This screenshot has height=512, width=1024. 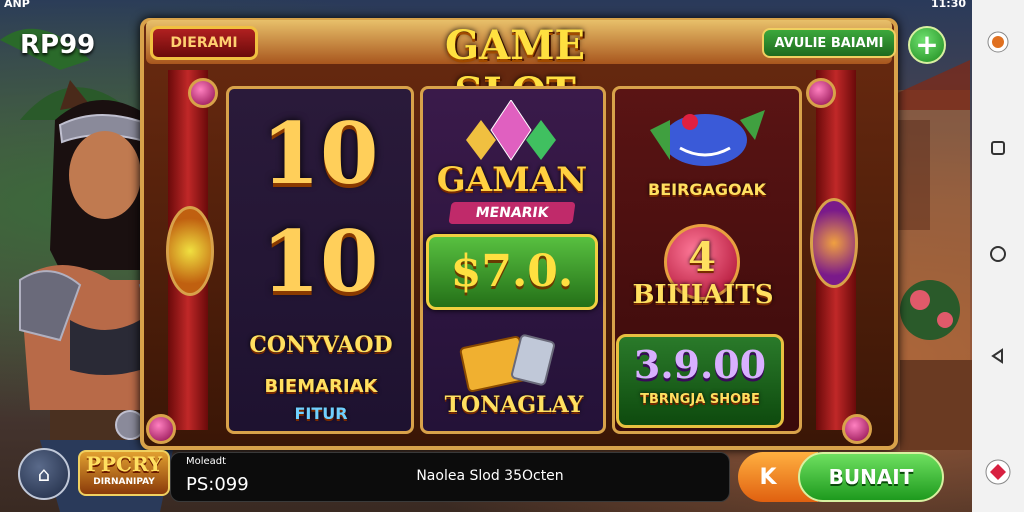 I want to click on brand-badge-top: PPCRY, so click(x=124, y=464).